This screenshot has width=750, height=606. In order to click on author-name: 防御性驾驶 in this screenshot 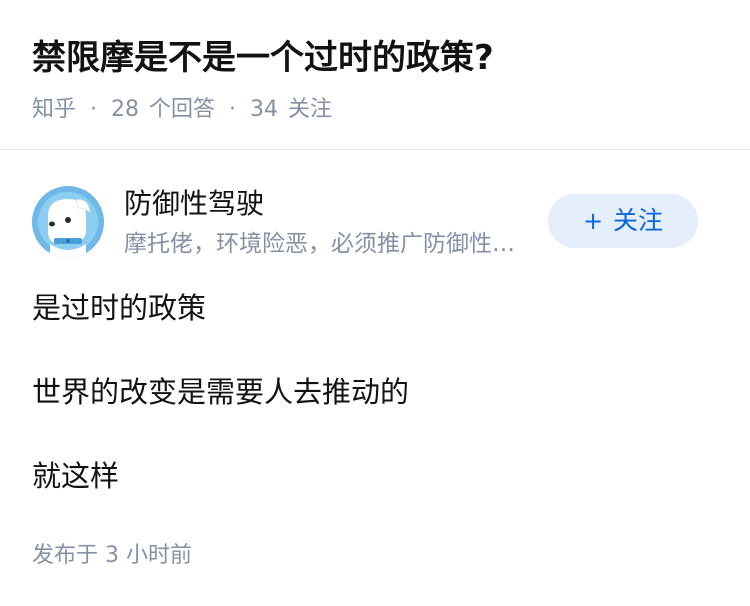, I will do `click(194, 204)`.